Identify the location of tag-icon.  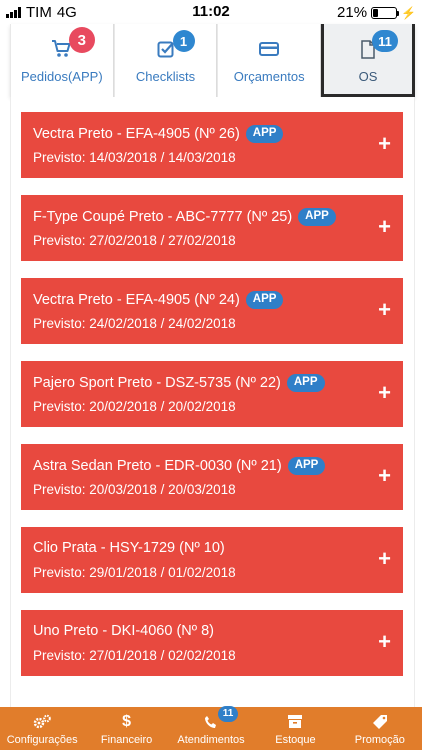
(380, 722).